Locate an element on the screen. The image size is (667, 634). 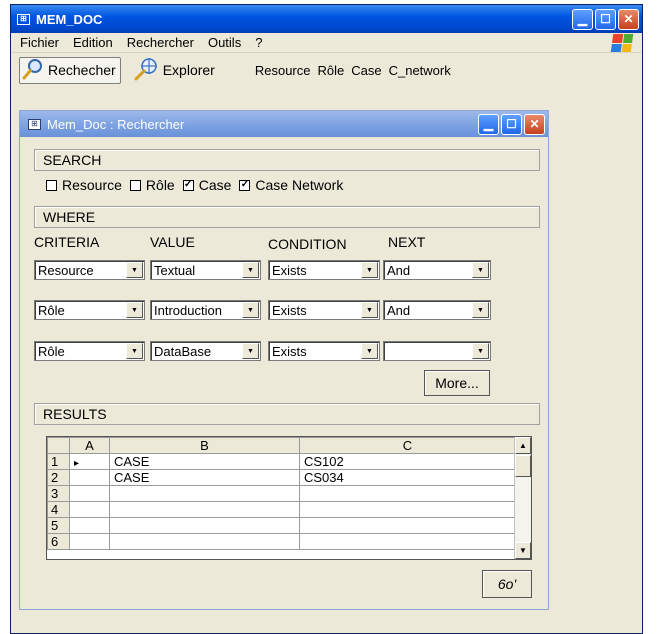
criteria-select-3: Rôle ▼ is located at coordinates (89, 351).